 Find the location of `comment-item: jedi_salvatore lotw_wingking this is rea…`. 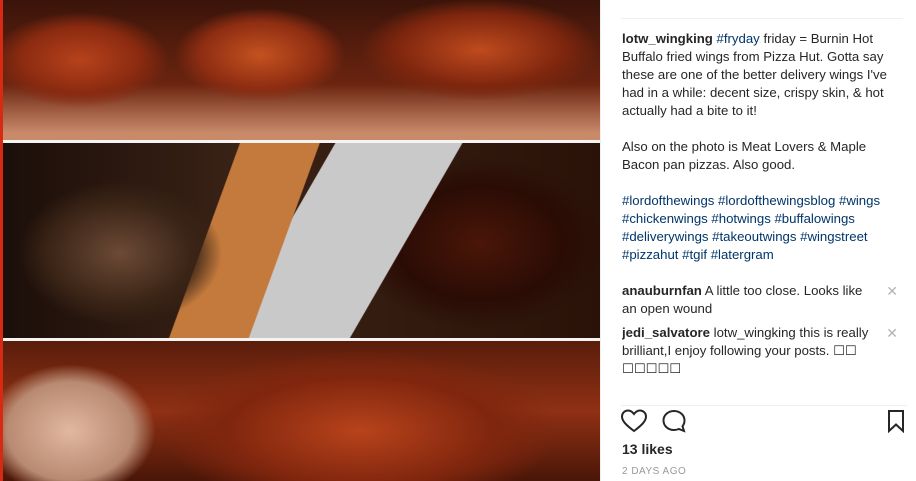

comment-item: jedi_salvatore lotw_wingking this is rea… is located at coordinates (762, 351).